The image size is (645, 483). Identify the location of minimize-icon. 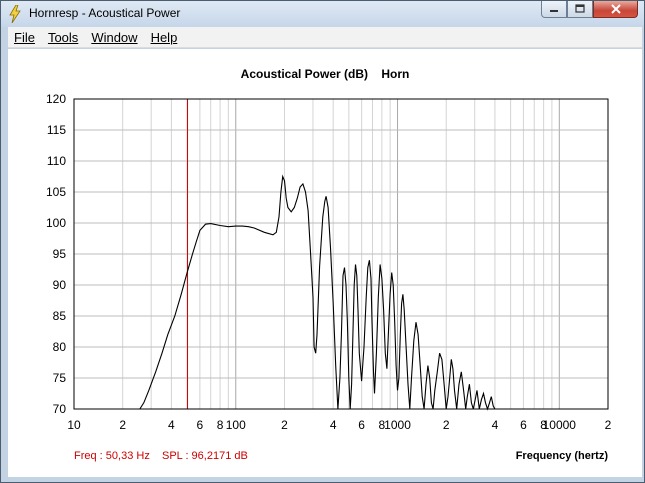
(554, 11).